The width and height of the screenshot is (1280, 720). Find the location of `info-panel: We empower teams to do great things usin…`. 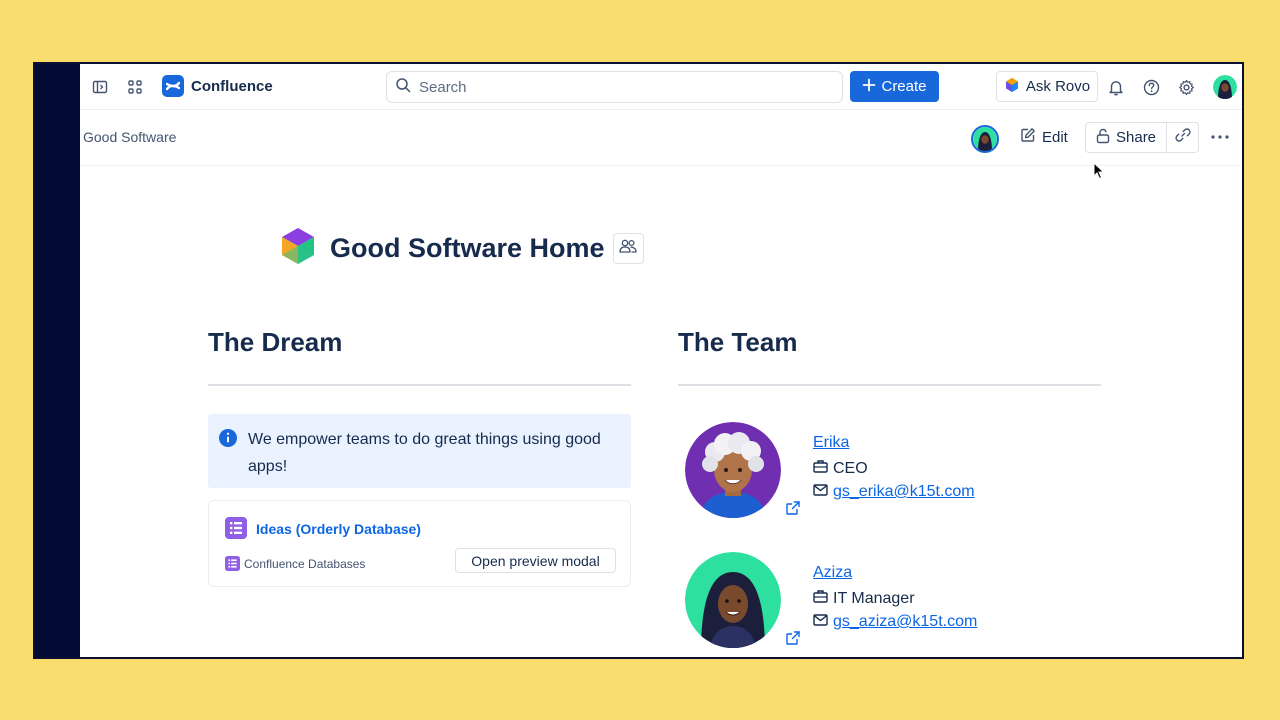

info-panel: We empower teams to do great things usin… is located at coordinates (419, 451).